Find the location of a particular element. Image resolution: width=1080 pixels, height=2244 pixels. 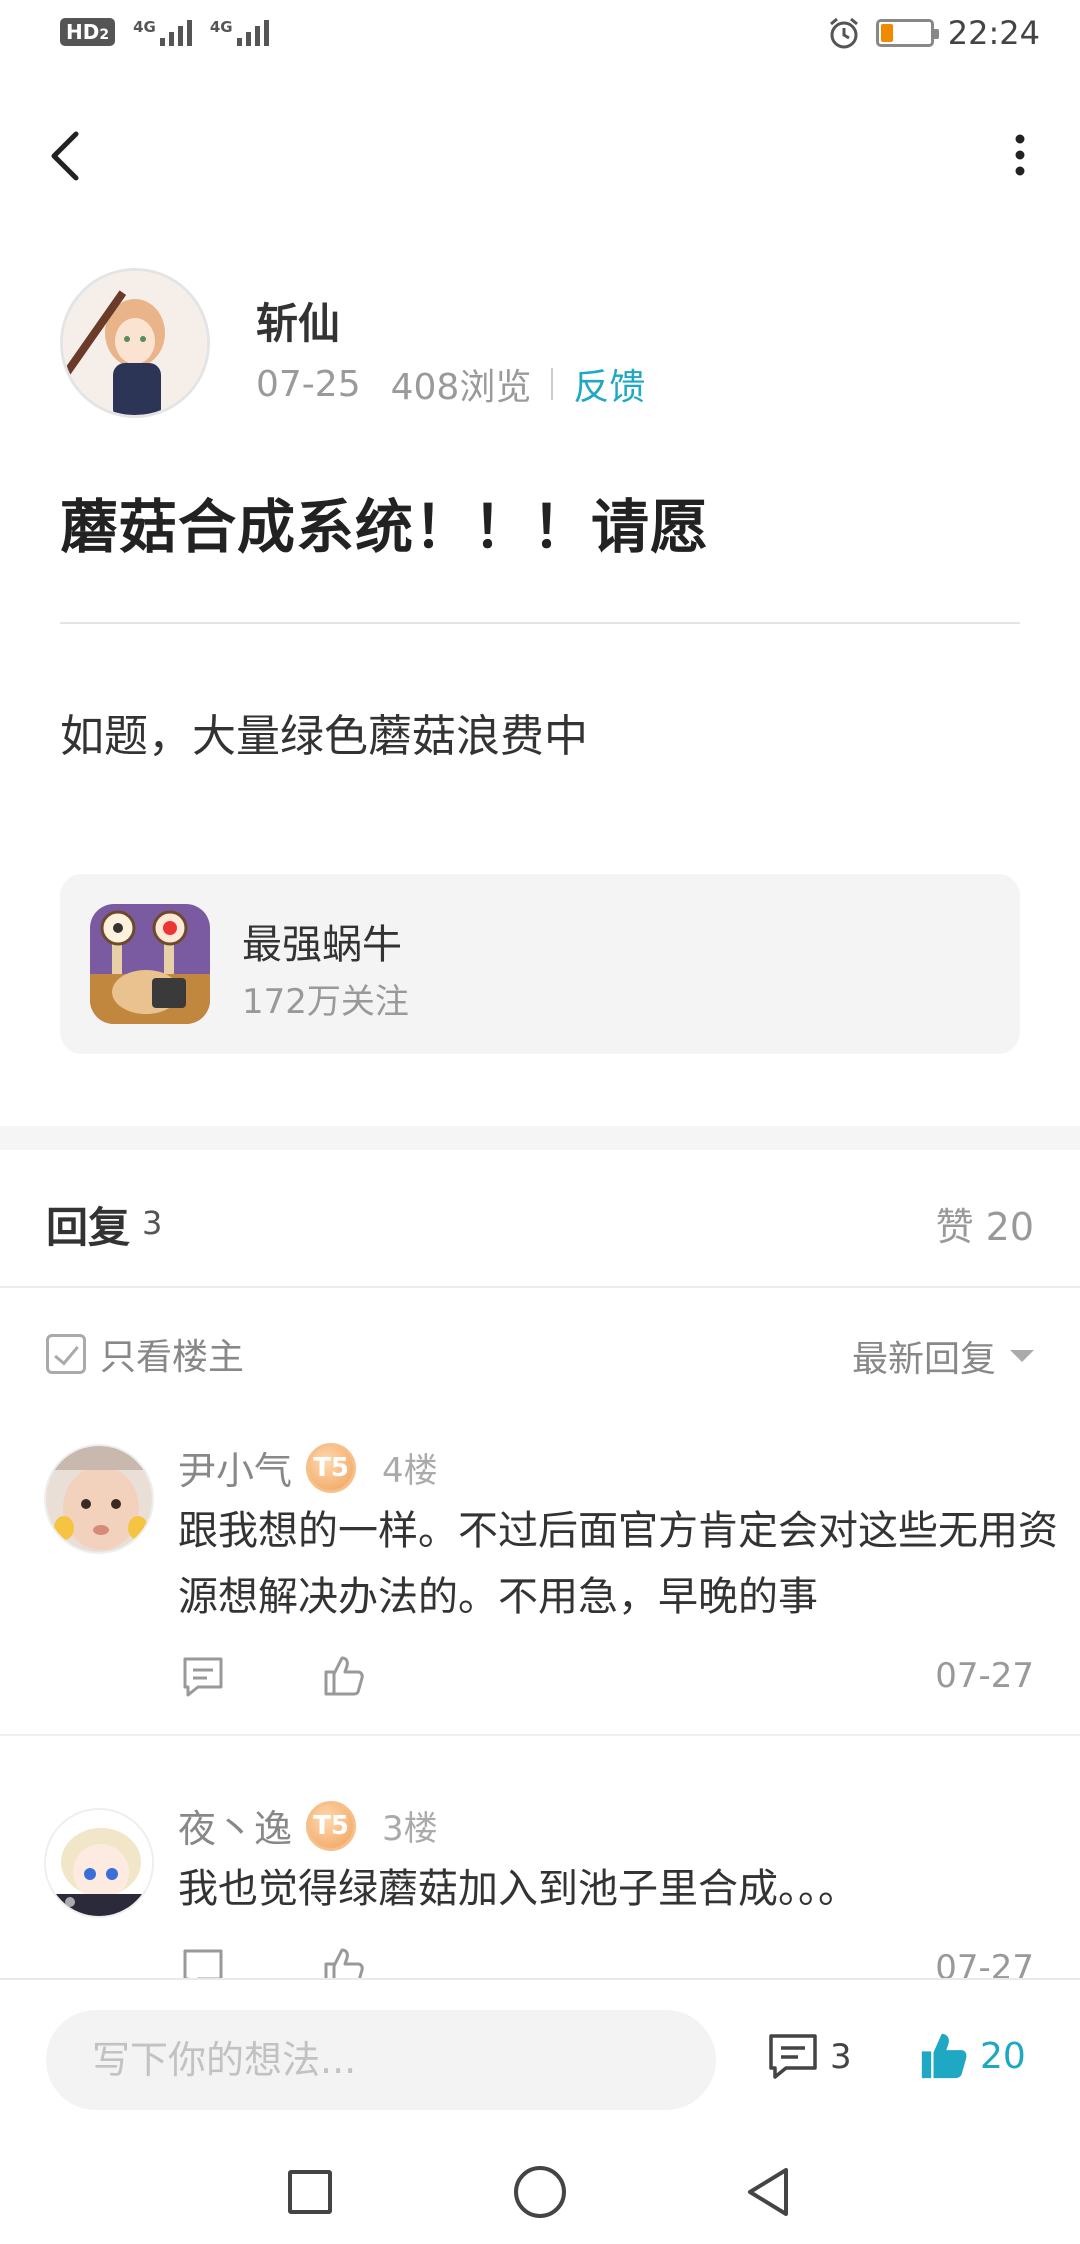

more-vertical-icon is located at coordinates (1020, 155).